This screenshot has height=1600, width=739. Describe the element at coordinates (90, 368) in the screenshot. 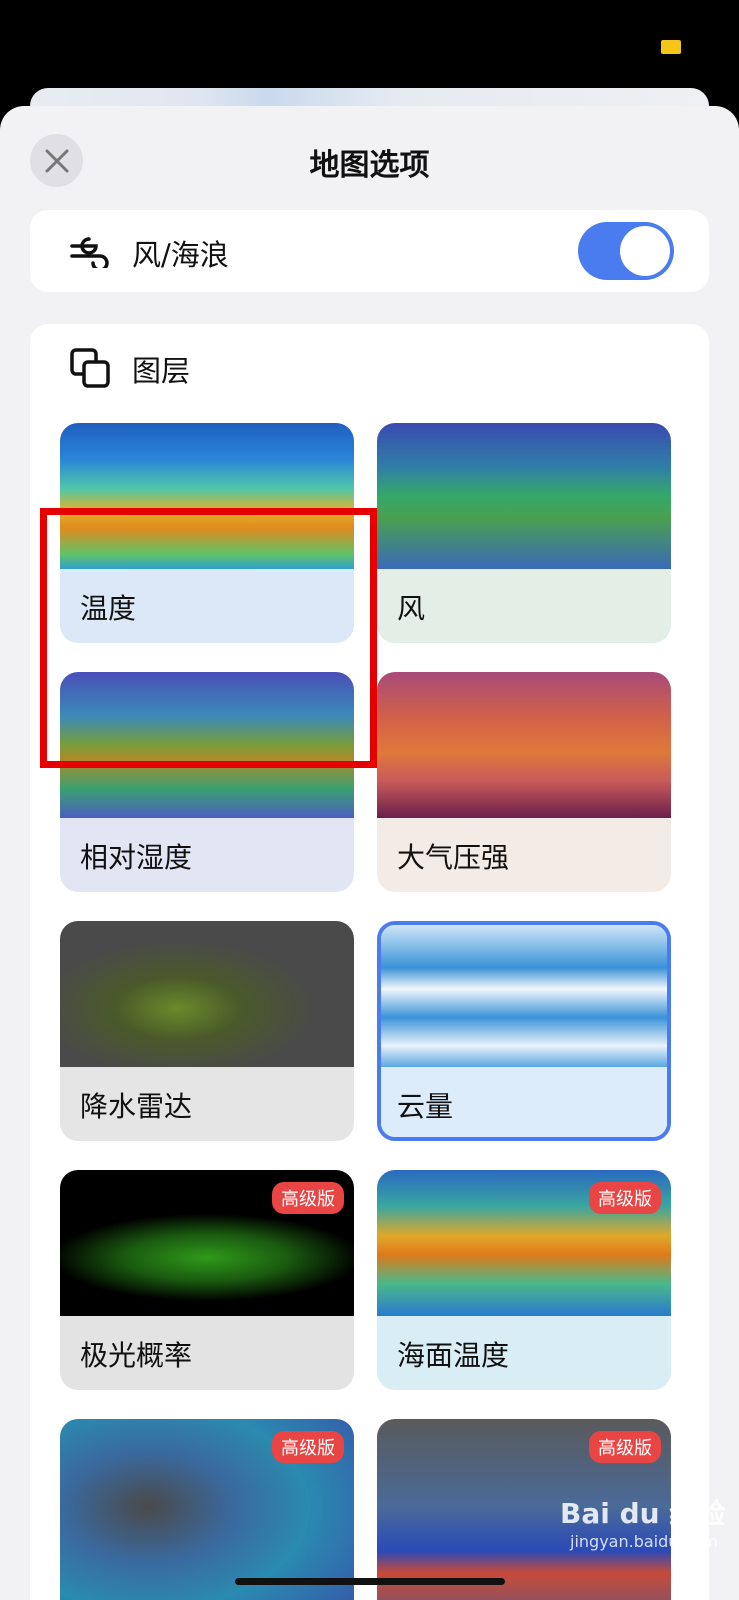

I see `layers-icon` at that location.